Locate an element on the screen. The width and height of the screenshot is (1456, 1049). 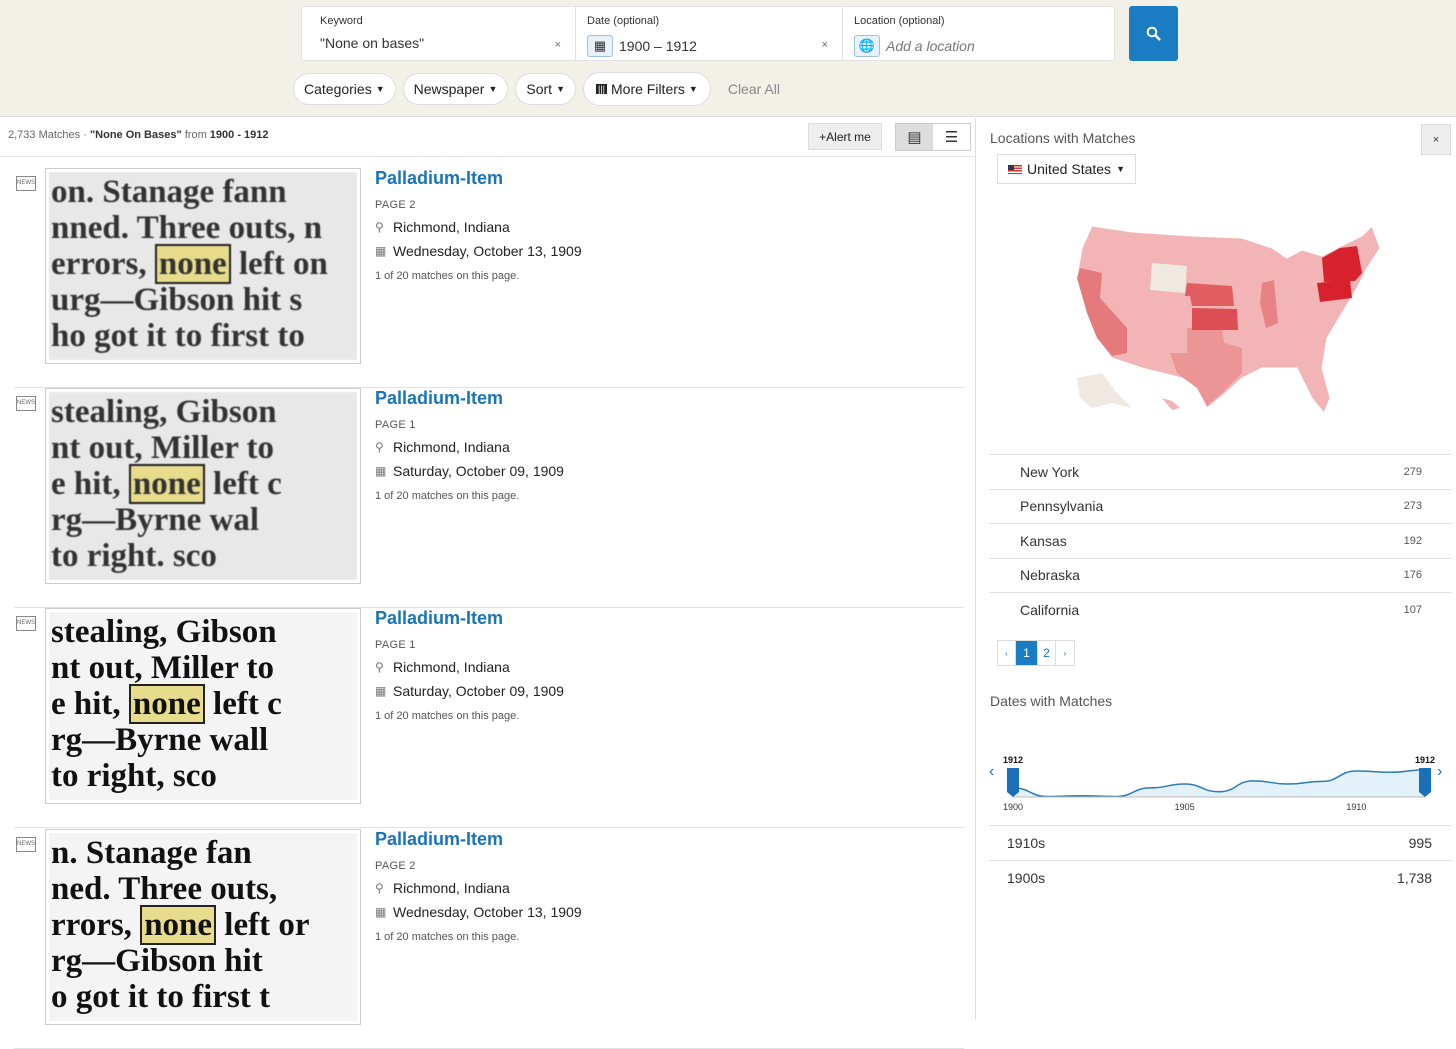
view-toggle: ▤ ☰ is located at coordinates (933, 137).